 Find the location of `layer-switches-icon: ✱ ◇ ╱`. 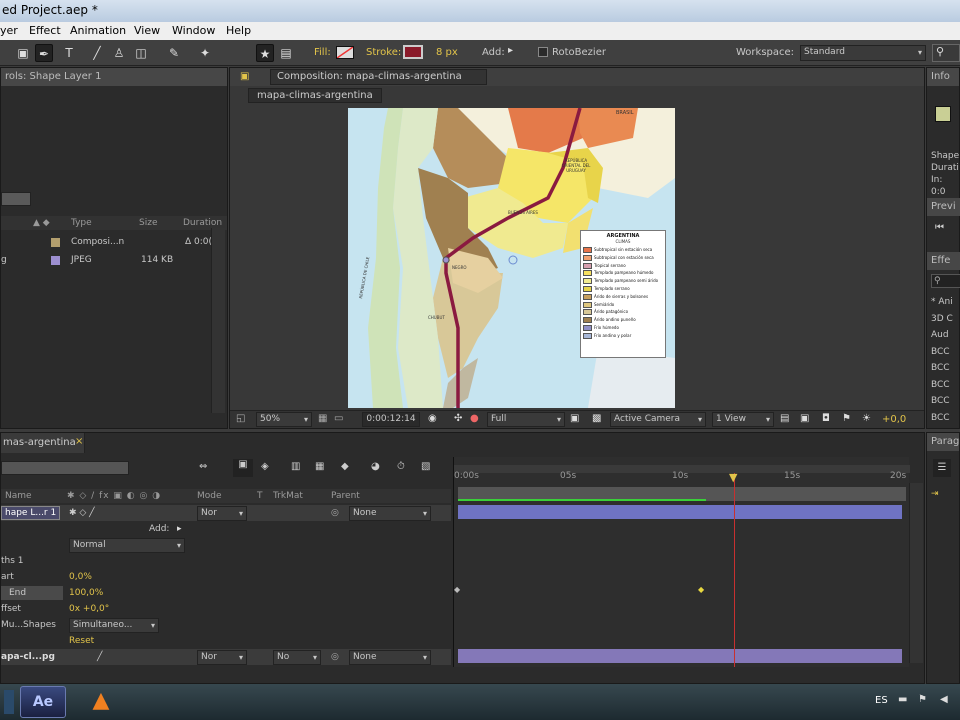

layer-switches-icon: ✱ ◇ ╱ is located at coordinates (82, 513).